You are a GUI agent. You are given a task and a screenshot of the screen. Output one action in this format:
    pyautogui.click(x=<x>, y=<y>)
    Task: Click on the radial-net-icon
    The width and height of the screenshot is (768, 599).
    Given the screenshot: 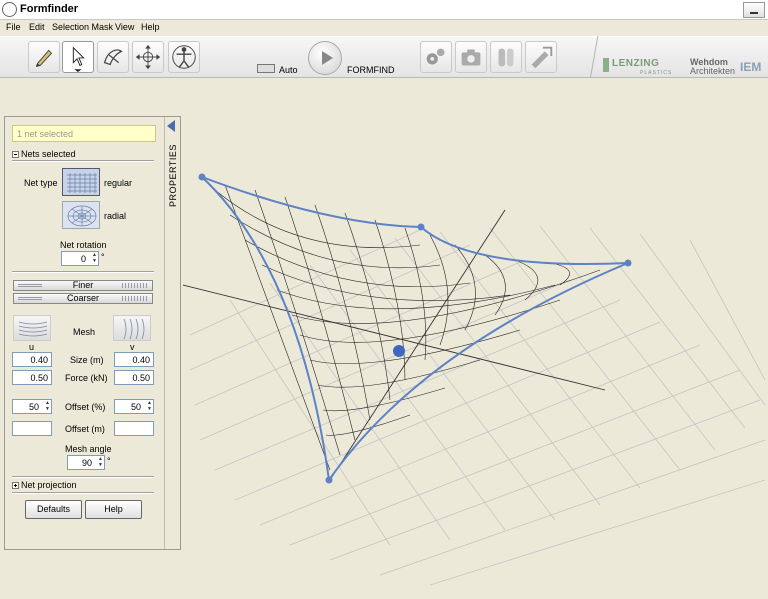 What is the action you would take?
    pyautogui.click(x=82, y=216)
    